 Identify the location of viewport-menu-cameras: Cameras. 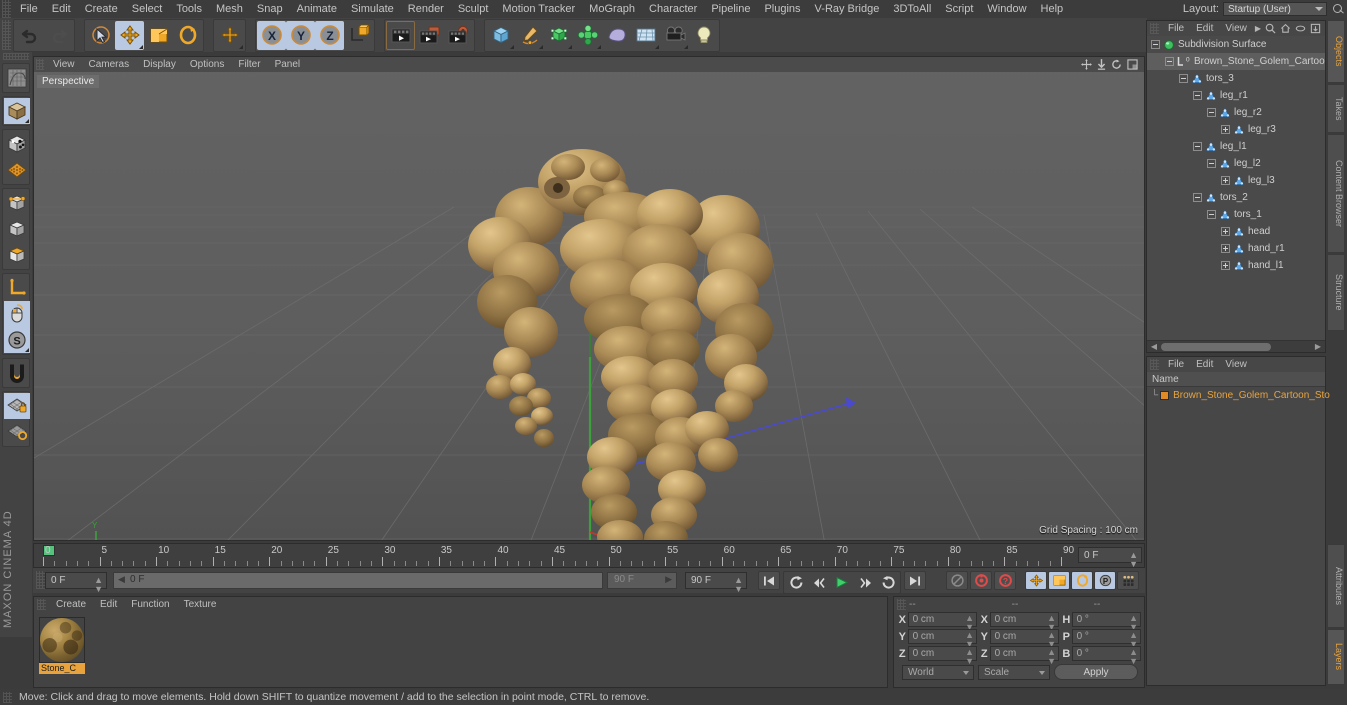
(109, 64).